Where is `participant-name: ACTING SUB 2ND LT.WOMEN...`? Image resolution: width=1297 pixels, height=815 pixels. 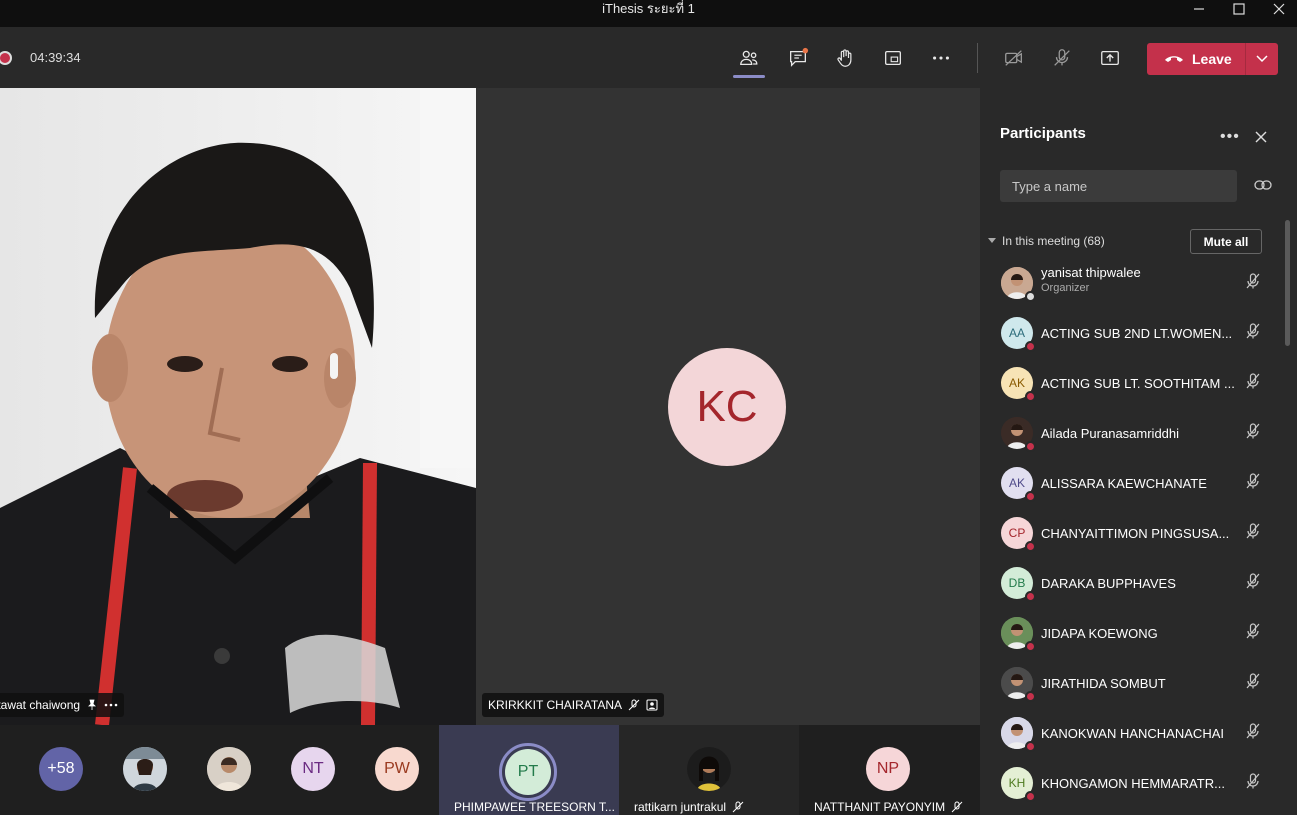 participant-name: ACTING SUB 2ND LT.WOMEN... is located at coordinates (1137, 333).